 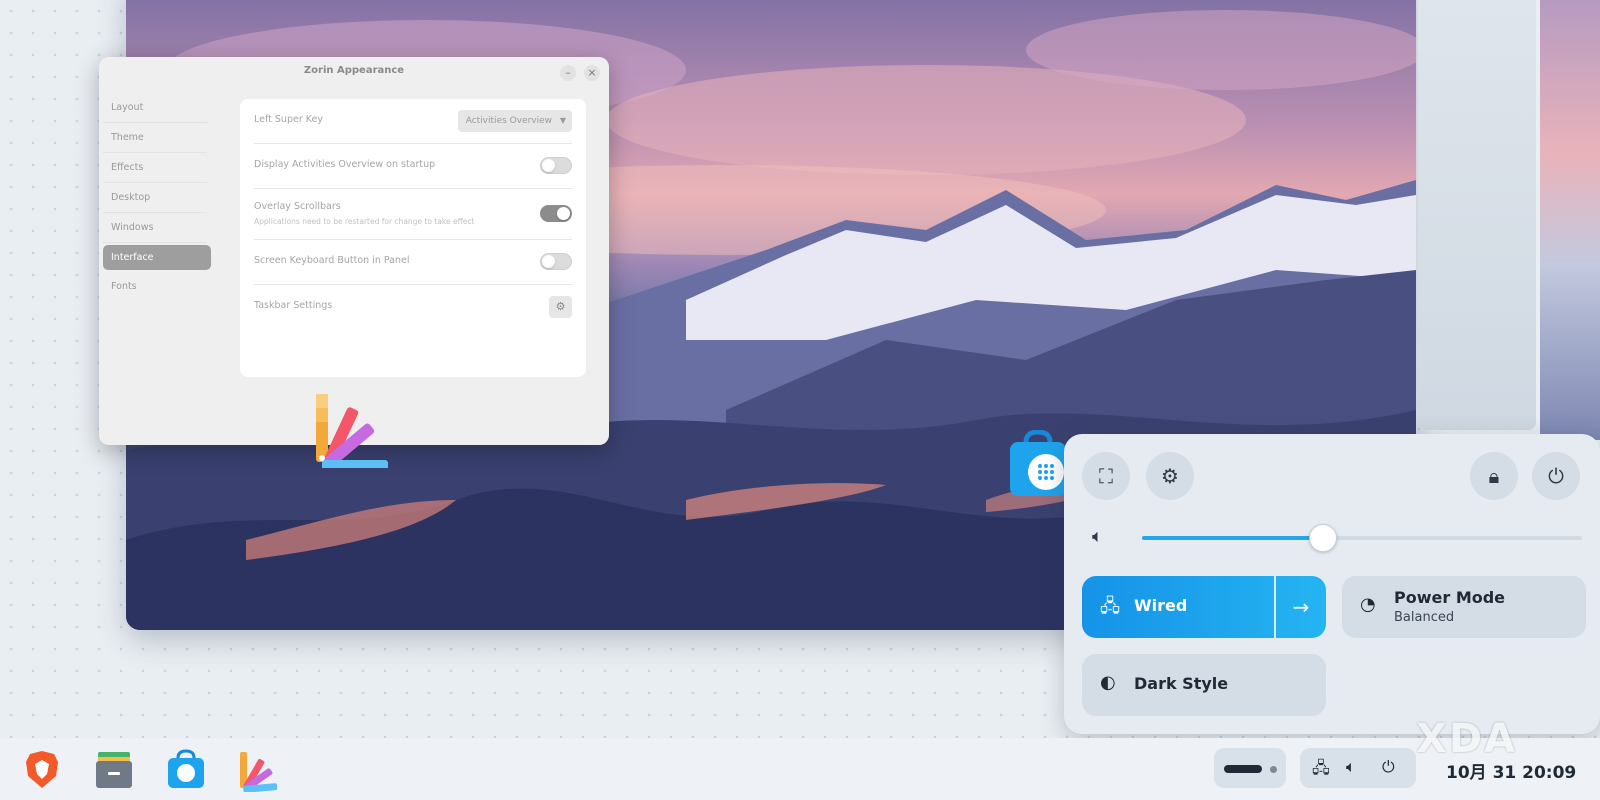 I want to click on keyboard-layout-indicator, so click(x=1250, y=768).